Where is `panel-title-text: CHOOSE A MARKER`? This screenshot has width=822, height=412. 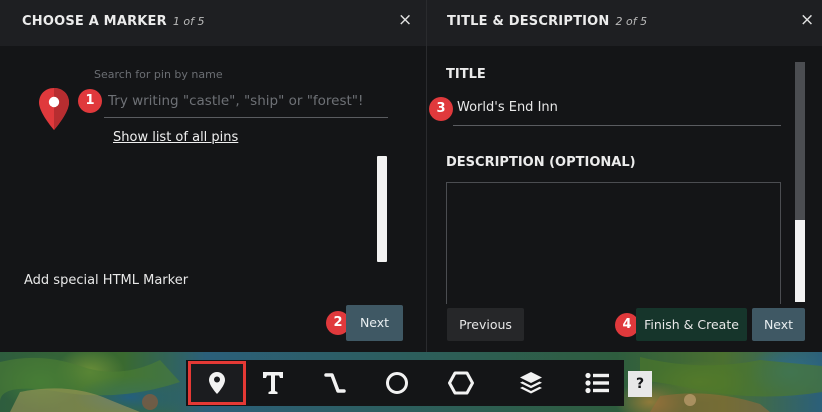
panel-title-text: CHOOSE A MARKER is located at coordinates (94, 21).